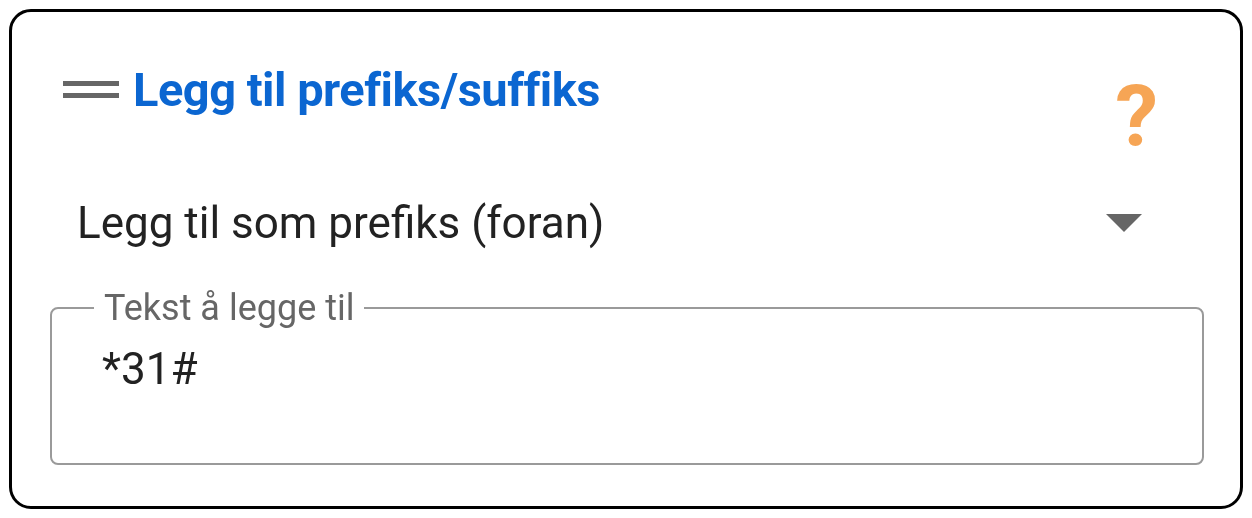 The image size is (1252, 518). Describe the element at coordinates (1124, 222) in the screenshot. I see `caret-icon` at that location.